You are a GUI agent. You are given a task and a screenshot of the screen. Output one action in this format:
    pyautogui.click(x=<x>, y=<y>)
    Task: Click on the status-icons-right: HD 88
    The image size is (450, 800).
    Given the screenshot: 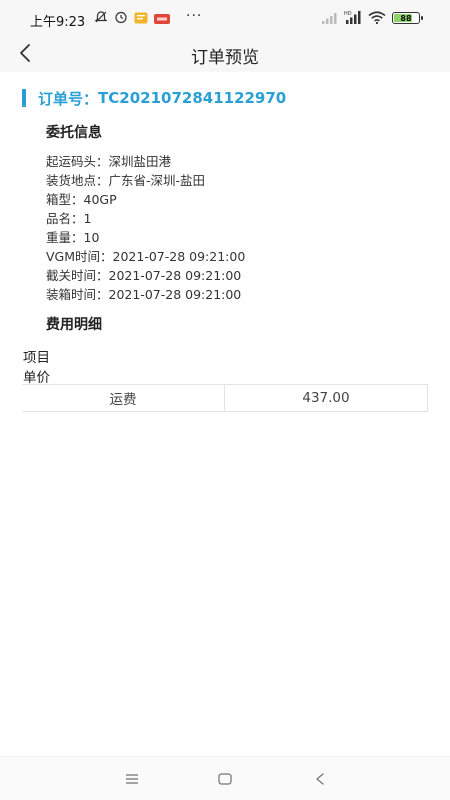 What is the action you would take?
    pyautogui.click(x=372, y=18)
    